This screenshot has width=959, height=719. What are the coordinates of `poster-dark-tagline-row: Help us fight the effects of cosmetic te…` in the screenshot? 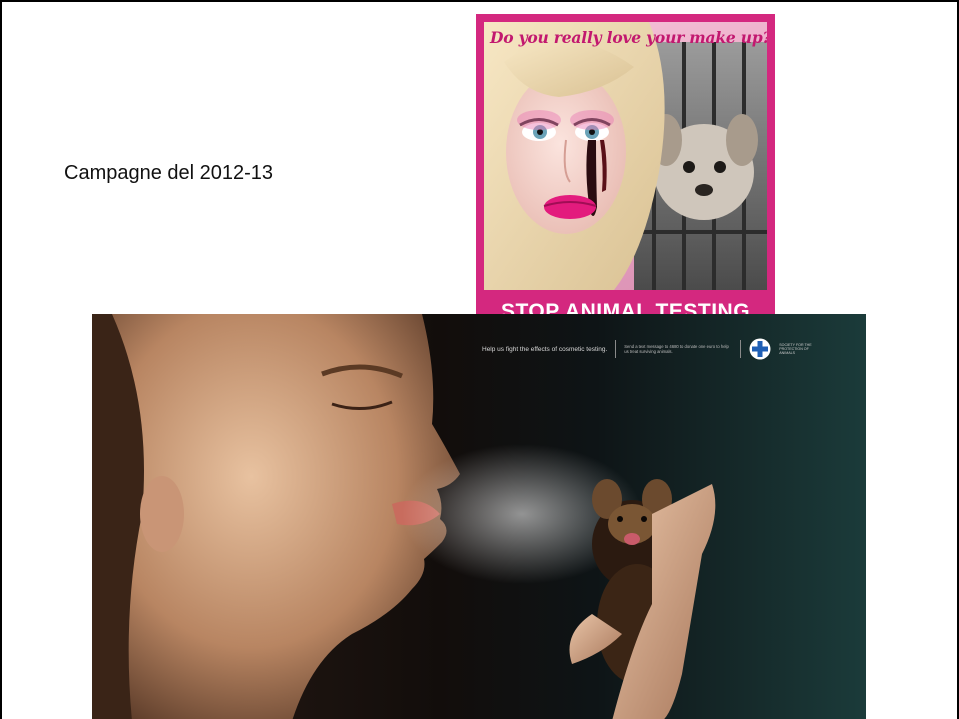 It's located at (647, 349).